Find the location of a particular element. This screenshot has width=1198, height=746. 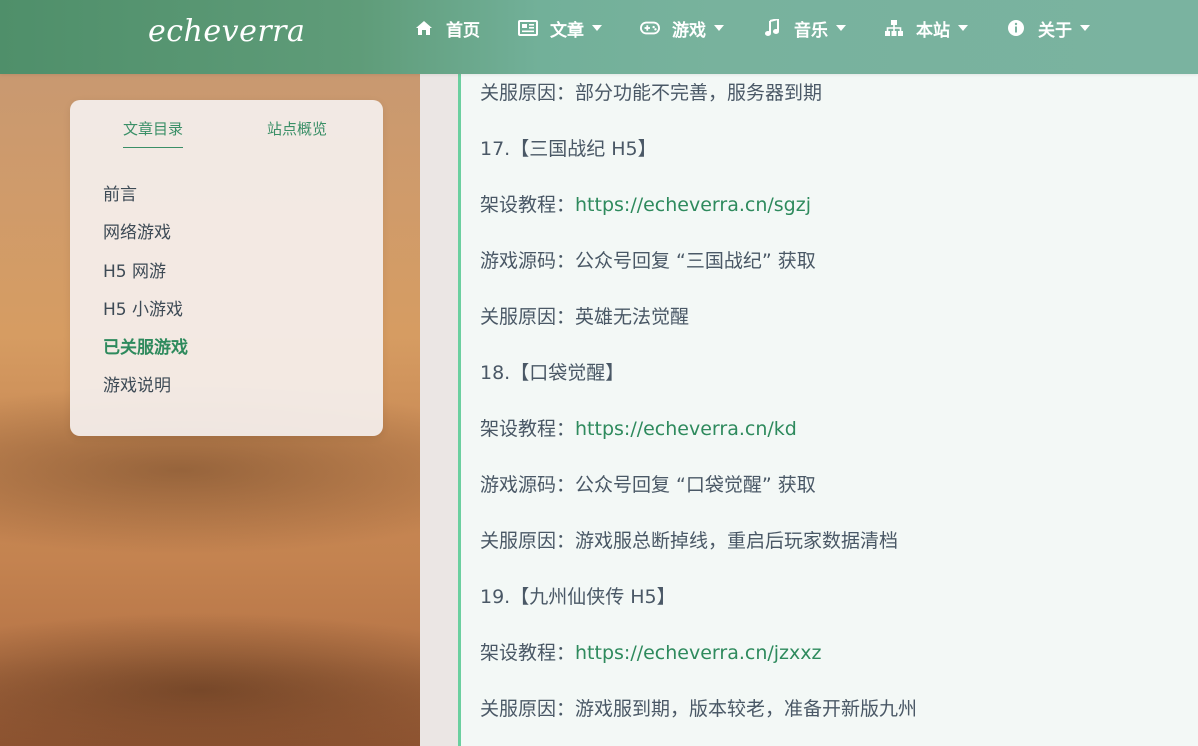

top-navbar: echeverra 首页 文章 游戏 音乐 本站 关于 is located at coordinates (599, 37).